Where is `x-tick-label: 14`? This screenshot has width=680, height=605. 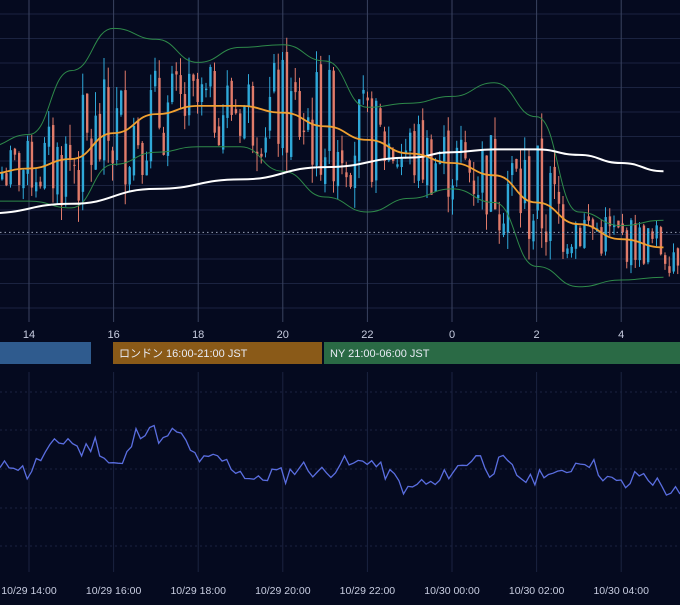
x-tick-label: 14 is located at coordinates (29, 335).